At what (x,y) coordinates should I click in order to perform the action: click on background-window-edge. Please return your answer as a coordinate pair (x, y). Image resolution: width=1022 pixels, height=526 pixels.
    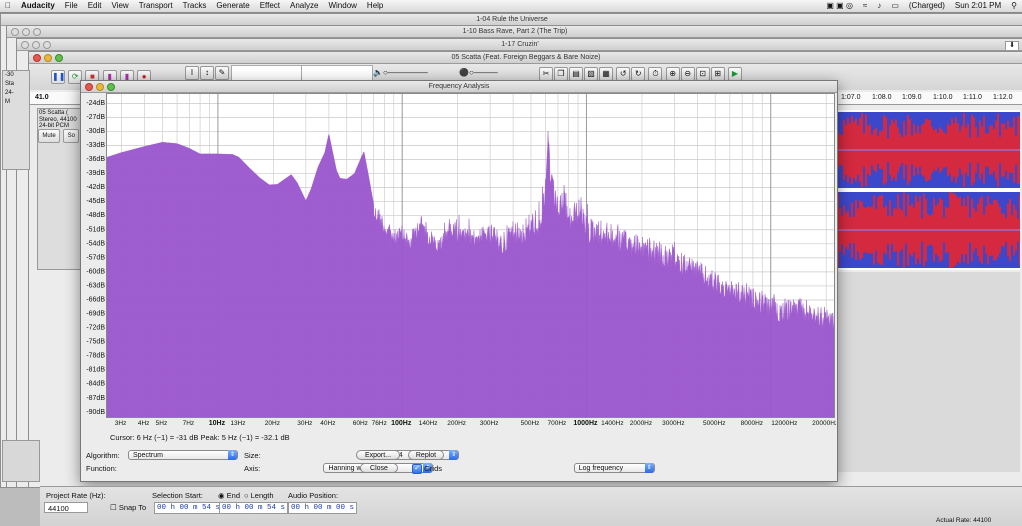
    Looking at the image, I should click on (21, 461).